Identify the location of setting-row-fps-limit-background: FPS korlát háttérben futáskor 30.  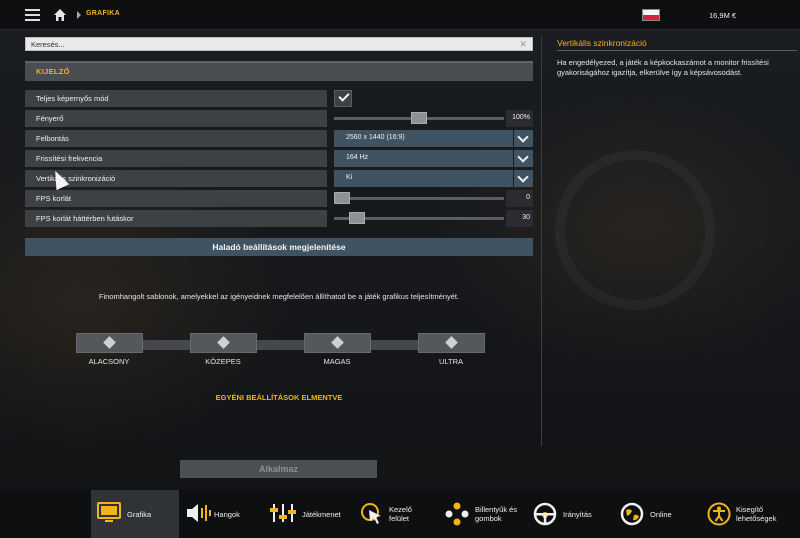
(279, 218).